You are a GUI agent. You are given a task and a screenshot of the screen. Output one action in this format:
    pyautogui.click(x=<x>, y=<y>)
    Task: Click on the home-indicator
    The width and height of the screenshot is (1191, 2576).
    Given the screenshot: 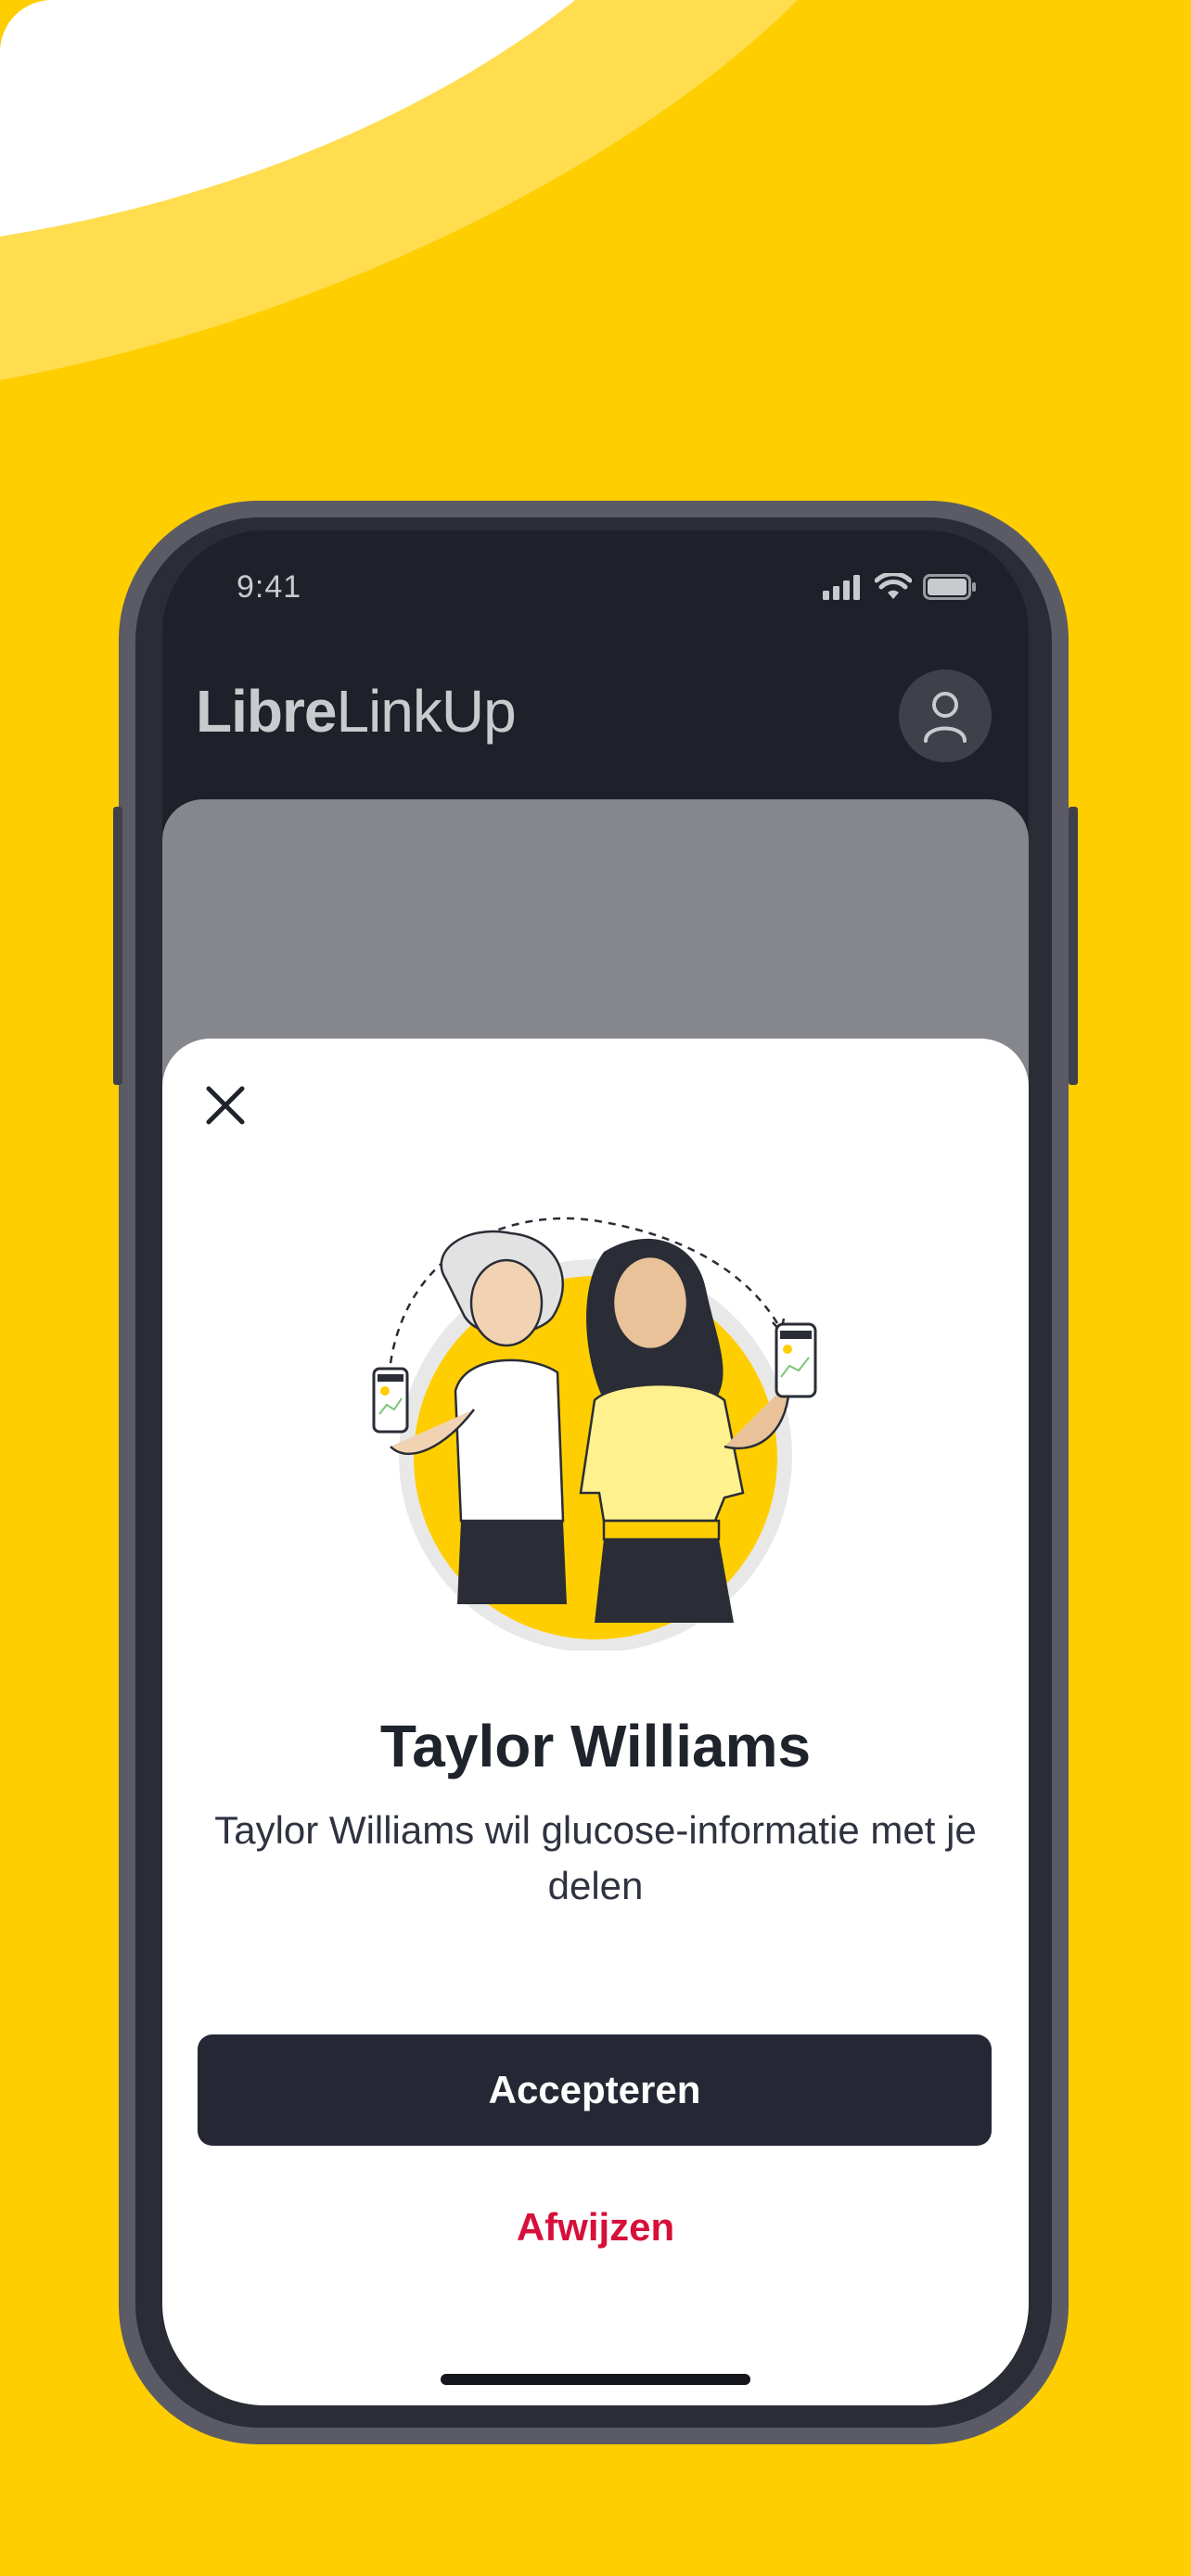 What is the action you would take?
    pyautogui.click(x=595, y=2379)
    